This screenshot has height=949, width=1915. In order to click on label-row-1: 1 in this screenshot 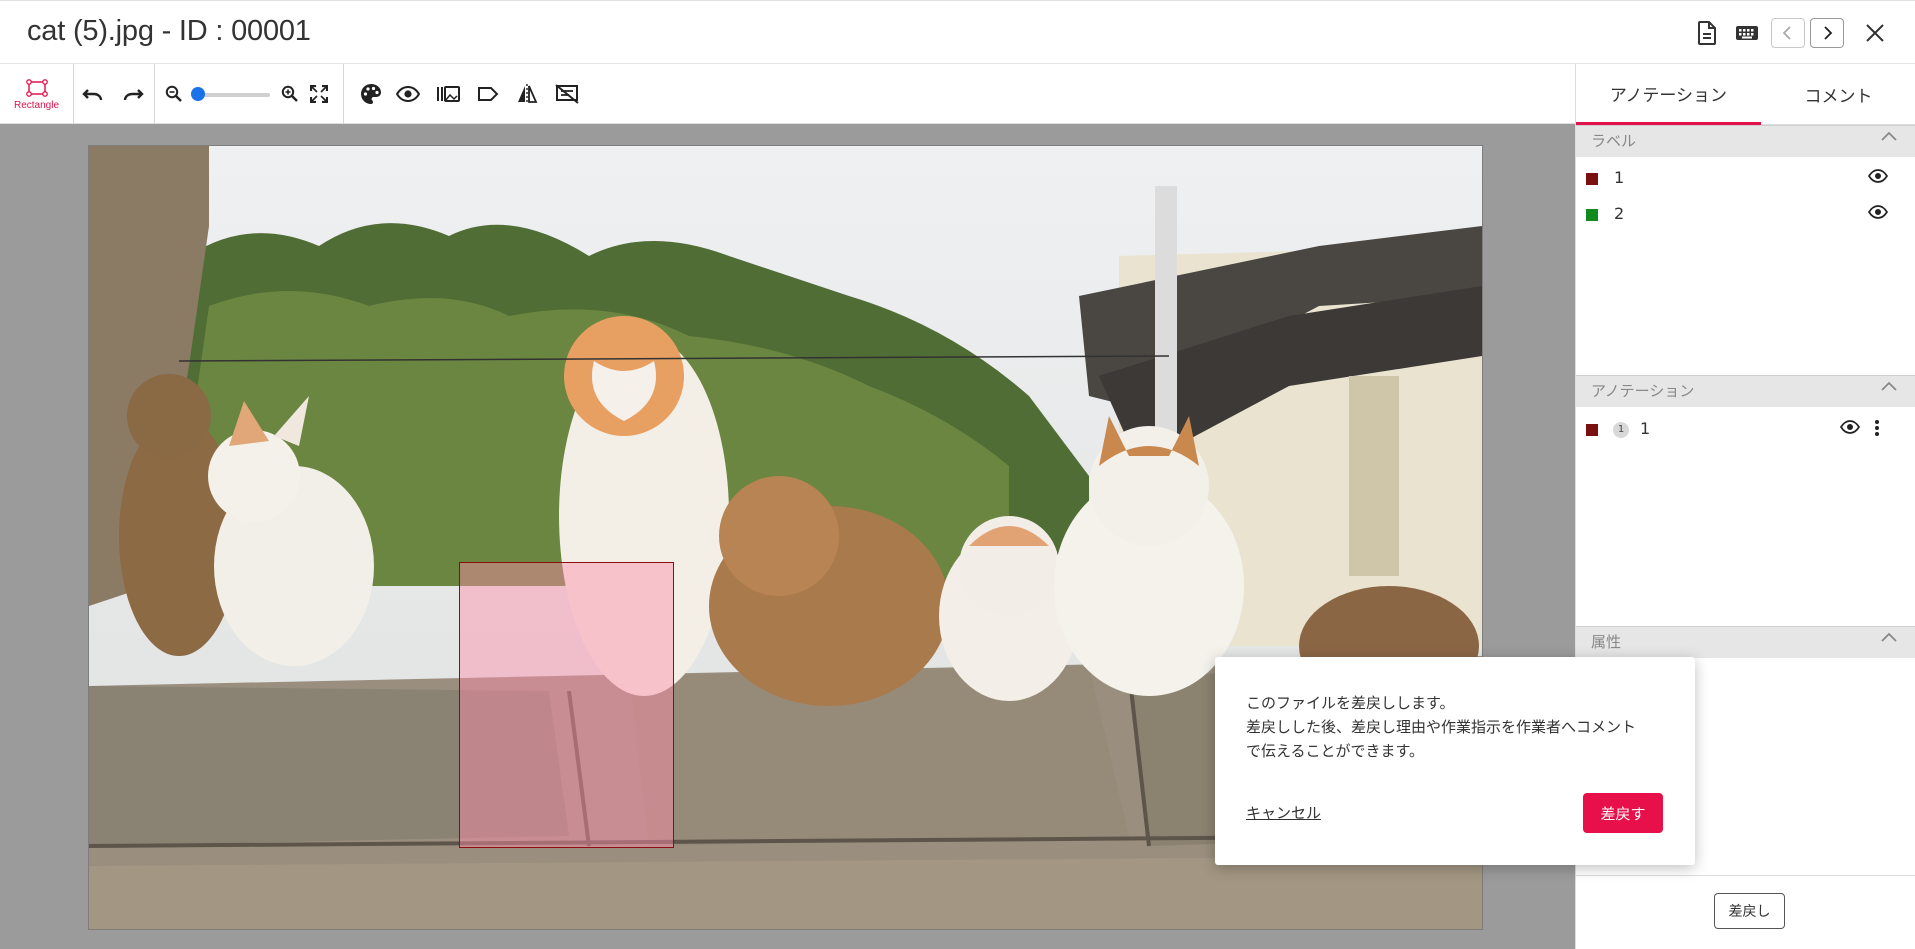, I will do `click(1745, 178)`.